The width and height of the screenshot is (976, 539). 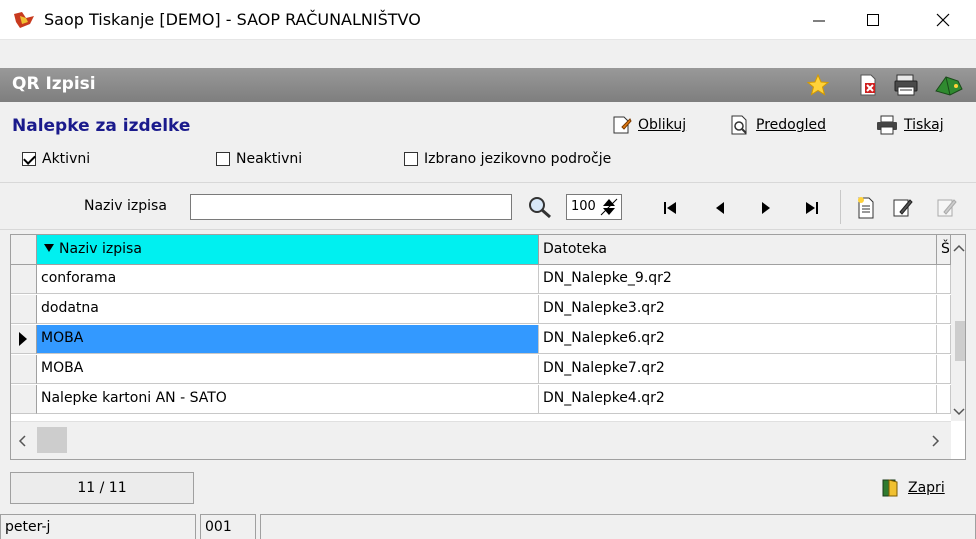 I want to click on table-row: MOBA DN_Nalepke6.qr2, so click(x=481, y=339).